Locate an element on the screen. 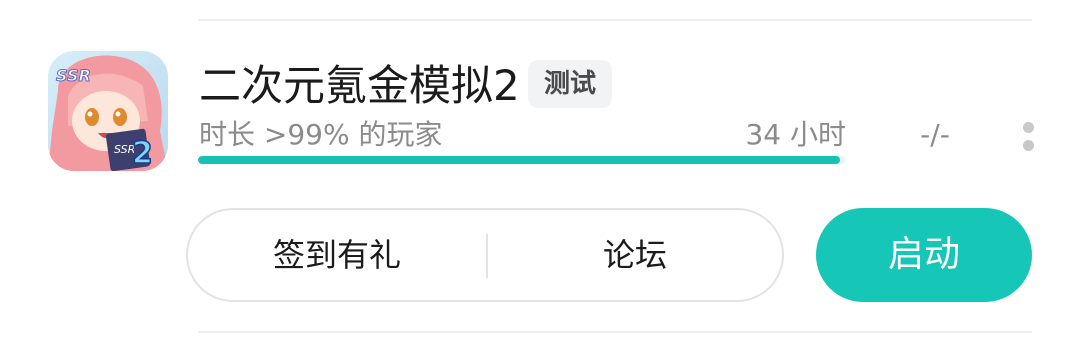 The width and height of the screenshot is (1080, 364). playtime-hours: 34 小时 is located at coordinates (795, 134).